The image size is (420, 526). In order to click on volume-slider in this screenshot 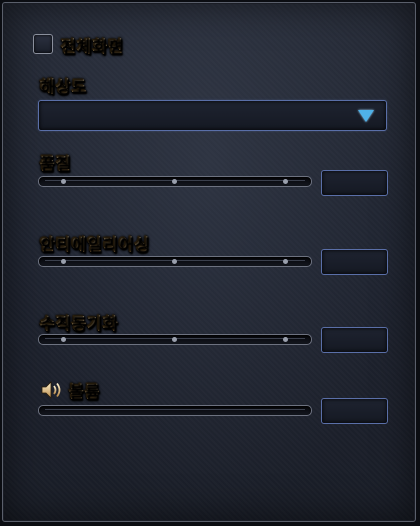, I will do `click(175, 410)`.